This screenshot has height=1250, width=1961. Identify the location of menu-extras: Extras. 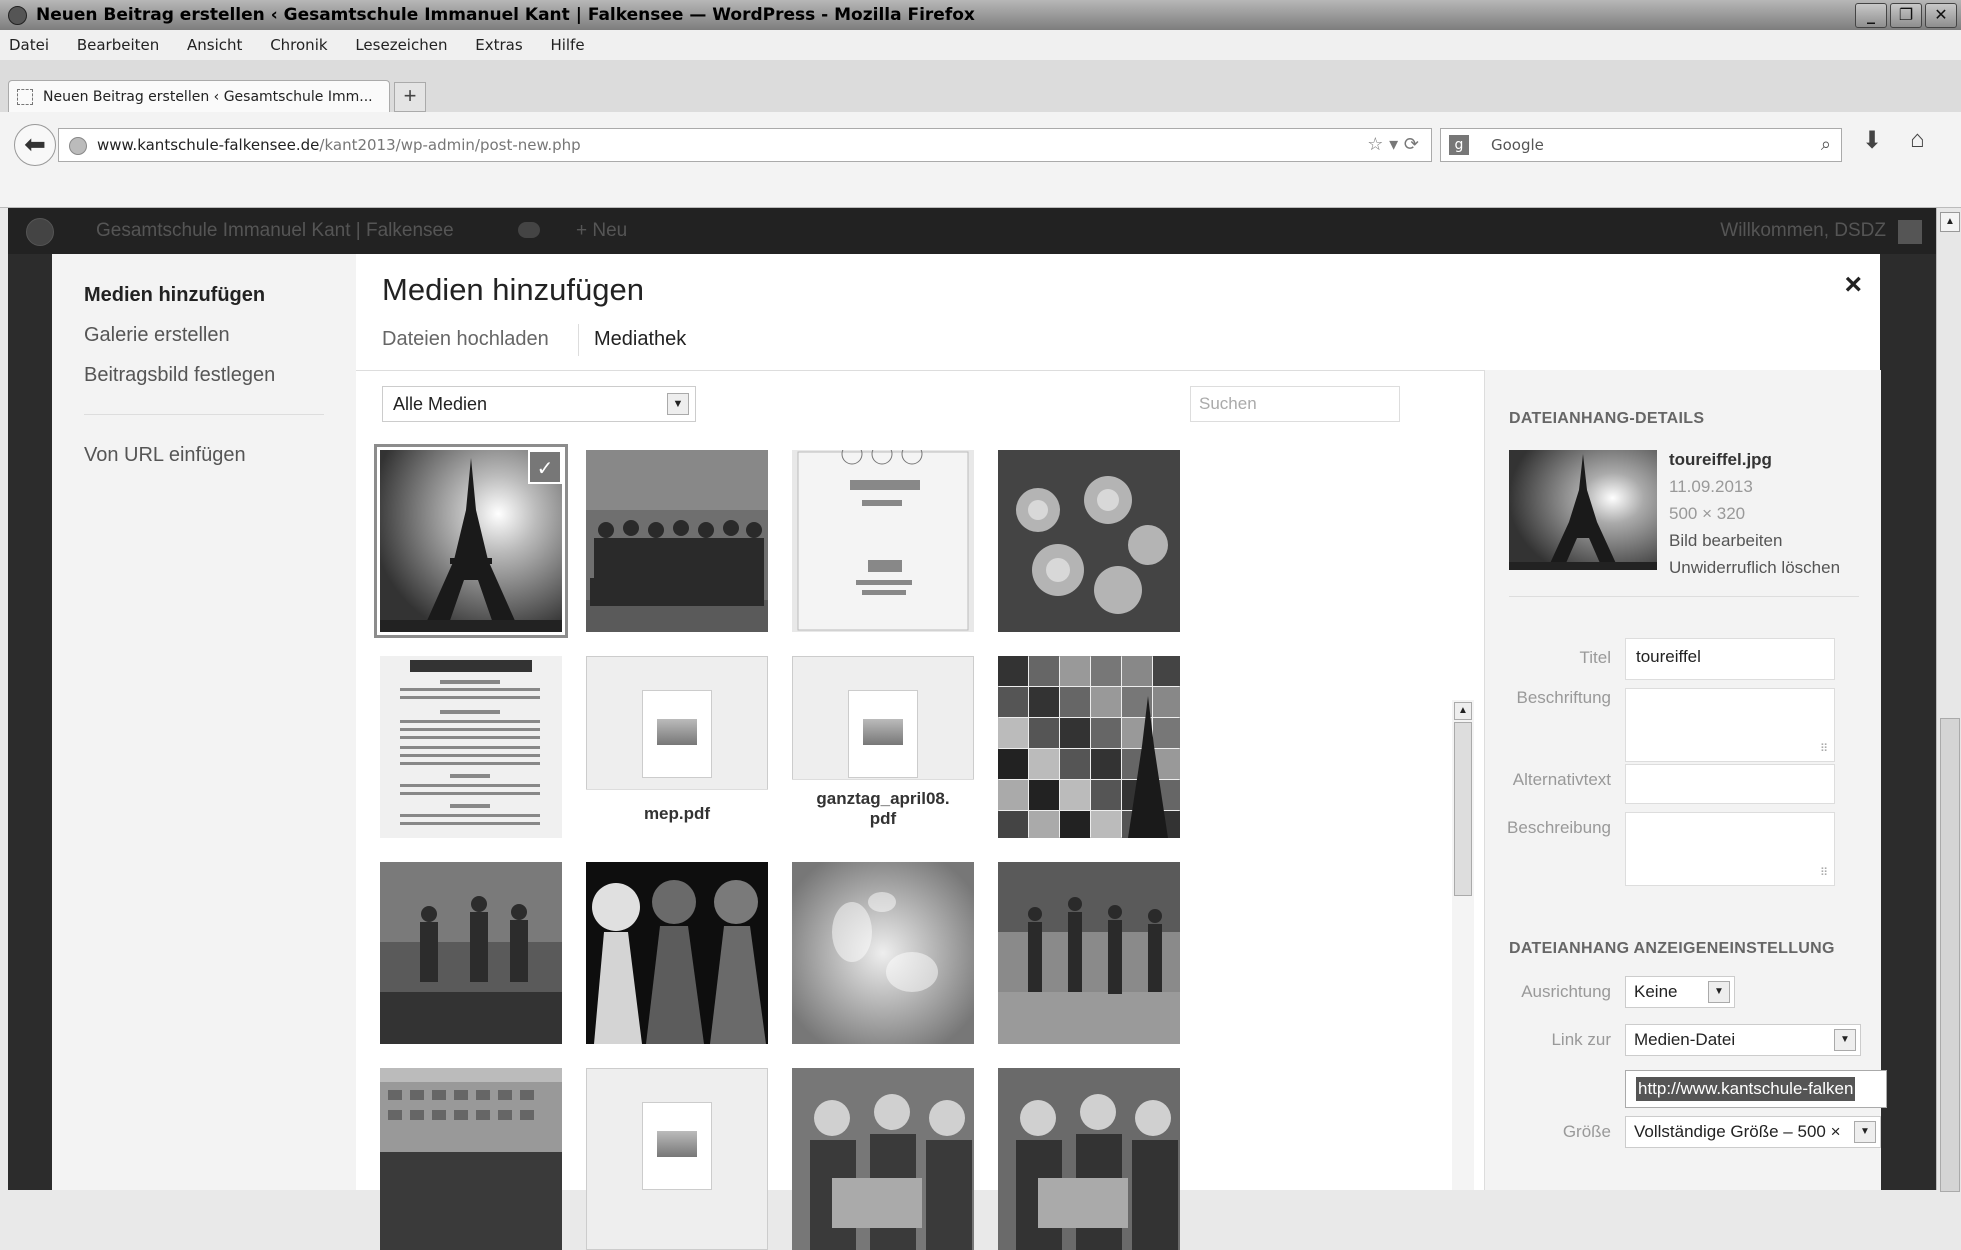
(498, 45).